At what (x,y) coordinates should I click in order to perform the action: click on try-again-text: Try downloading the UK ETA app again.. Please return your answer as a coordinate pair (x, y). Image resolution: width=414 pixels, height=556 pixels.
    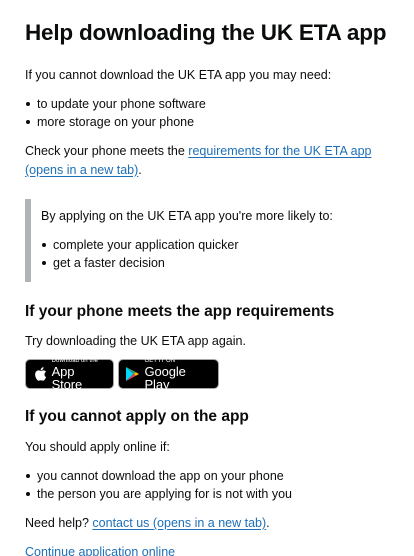
    Looking at the image, I should click on (135, 341).